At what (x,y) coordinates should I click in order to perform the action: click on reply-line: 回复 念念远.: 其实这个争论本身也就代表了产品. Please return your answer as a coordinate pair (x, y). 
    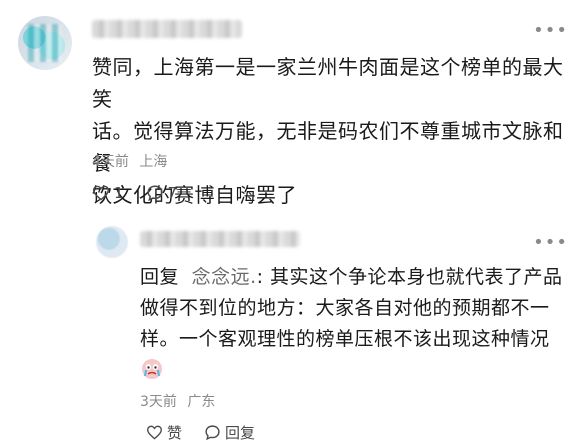
    Looking at the image, I should click on (355, 277).